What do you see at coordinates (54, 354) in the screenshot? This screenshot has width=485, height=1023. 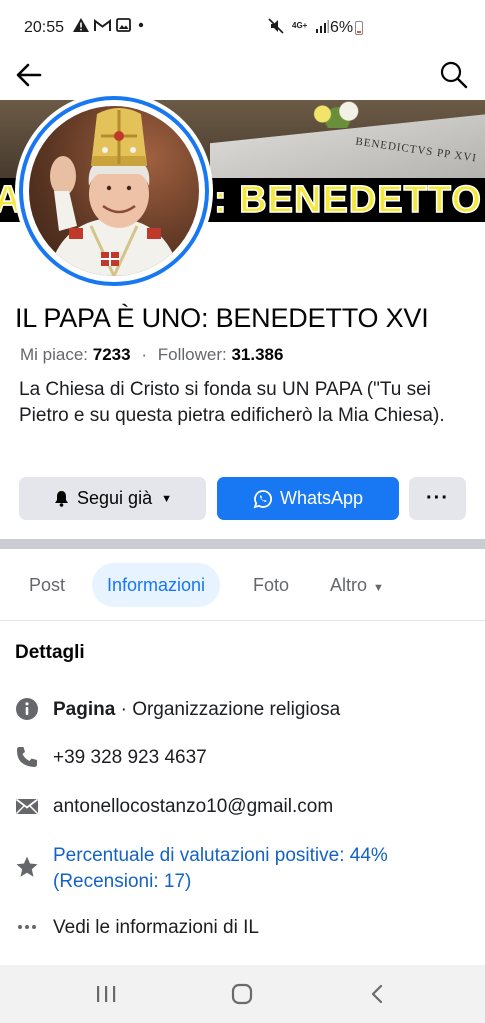 I see `likes-label: Mi piace:` at bounding box center [54, 354].